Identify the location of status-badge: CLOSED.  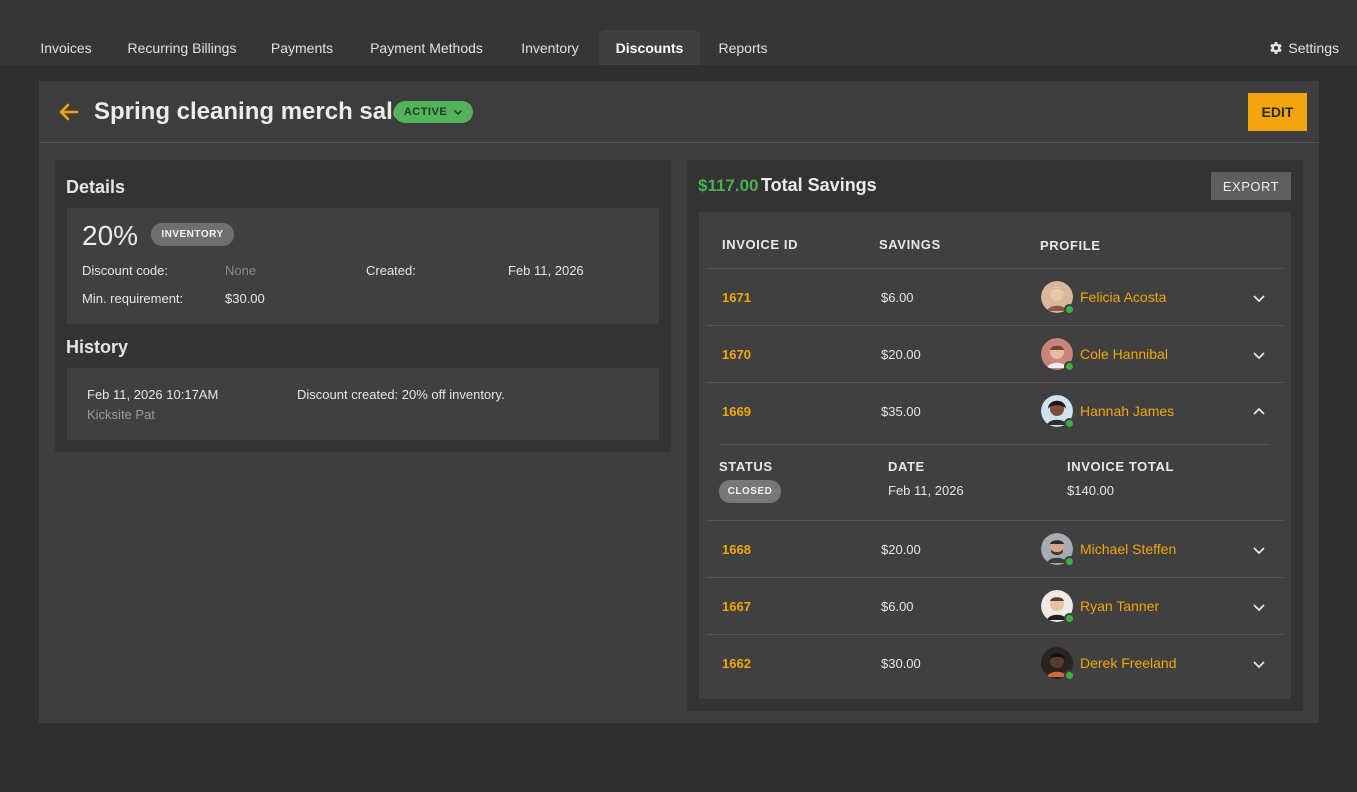
(750, 491).